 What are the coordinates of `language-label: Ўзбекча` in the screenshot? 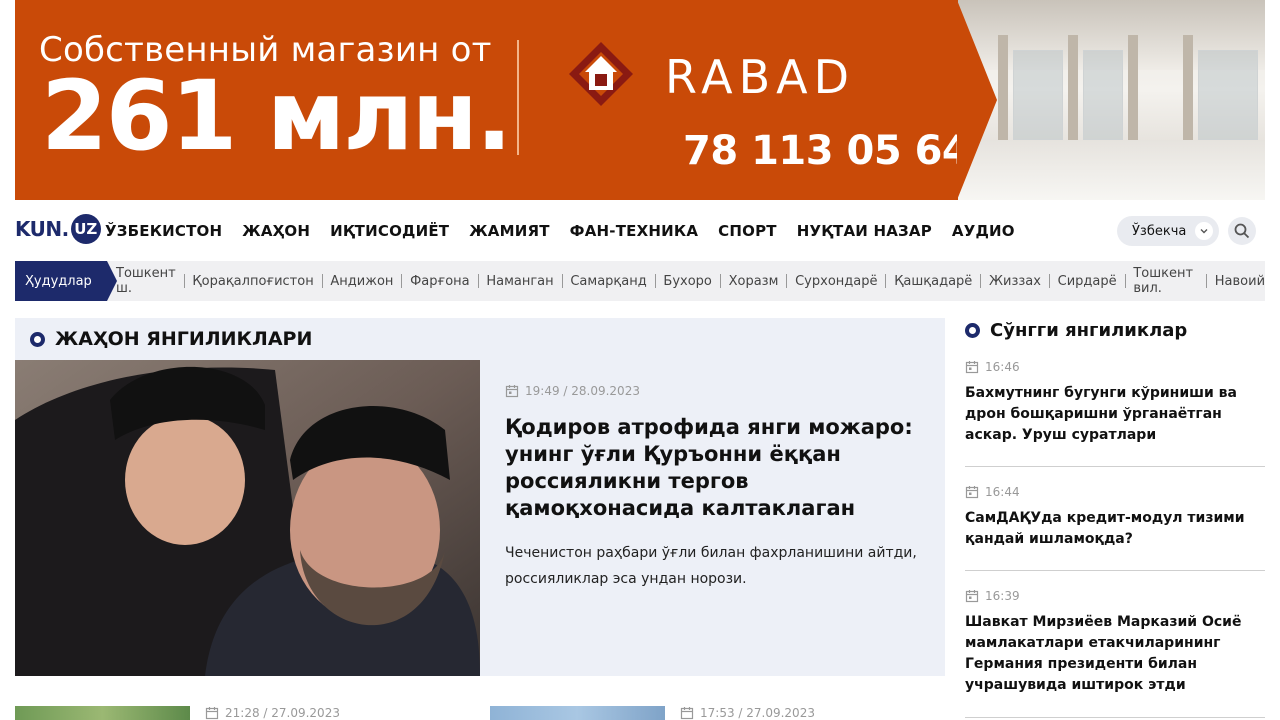 It's located at (1159, 231).